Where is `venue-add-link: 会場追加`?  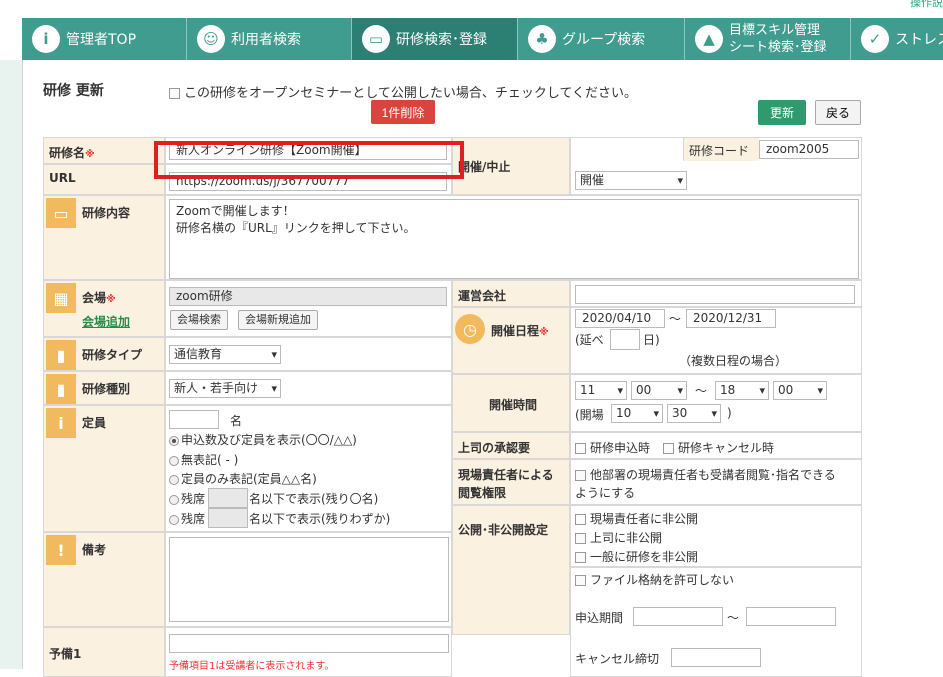 venue-add-link: 会場追加 is located at coordinates (106, 321).